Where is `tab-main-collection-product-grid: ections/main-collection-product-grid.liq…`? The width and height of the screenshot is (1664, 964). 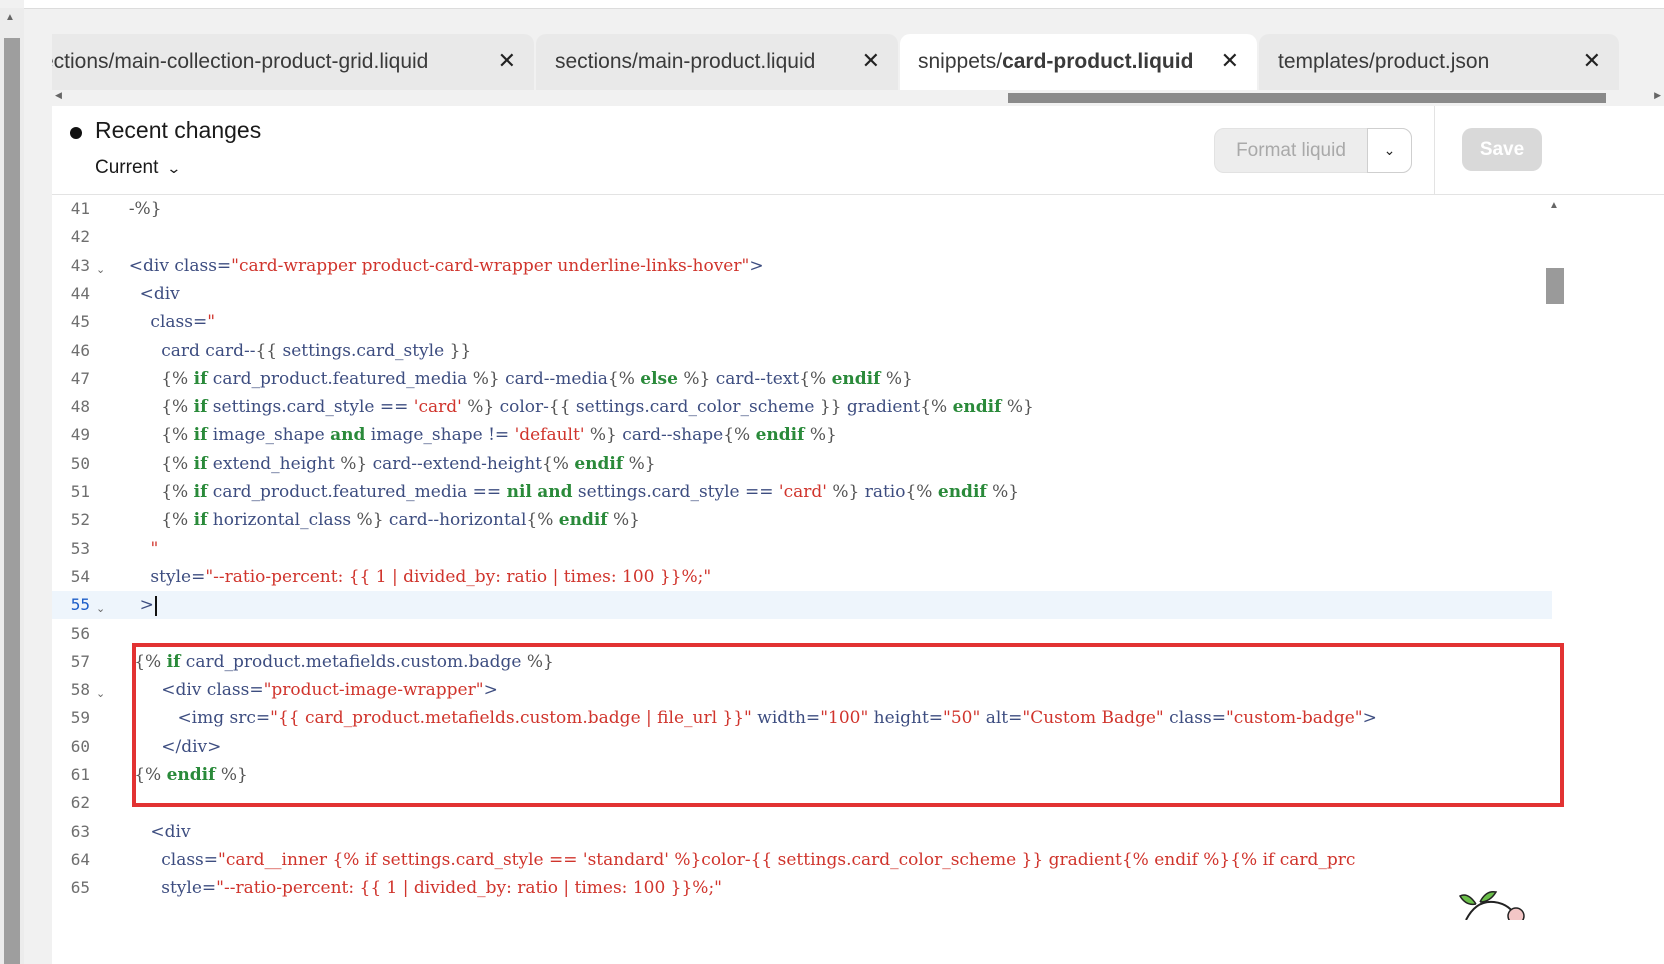
tab-main-collection-product-grid: ections/main-collection-product-grid.liq… is located at coordinates (293, 62).